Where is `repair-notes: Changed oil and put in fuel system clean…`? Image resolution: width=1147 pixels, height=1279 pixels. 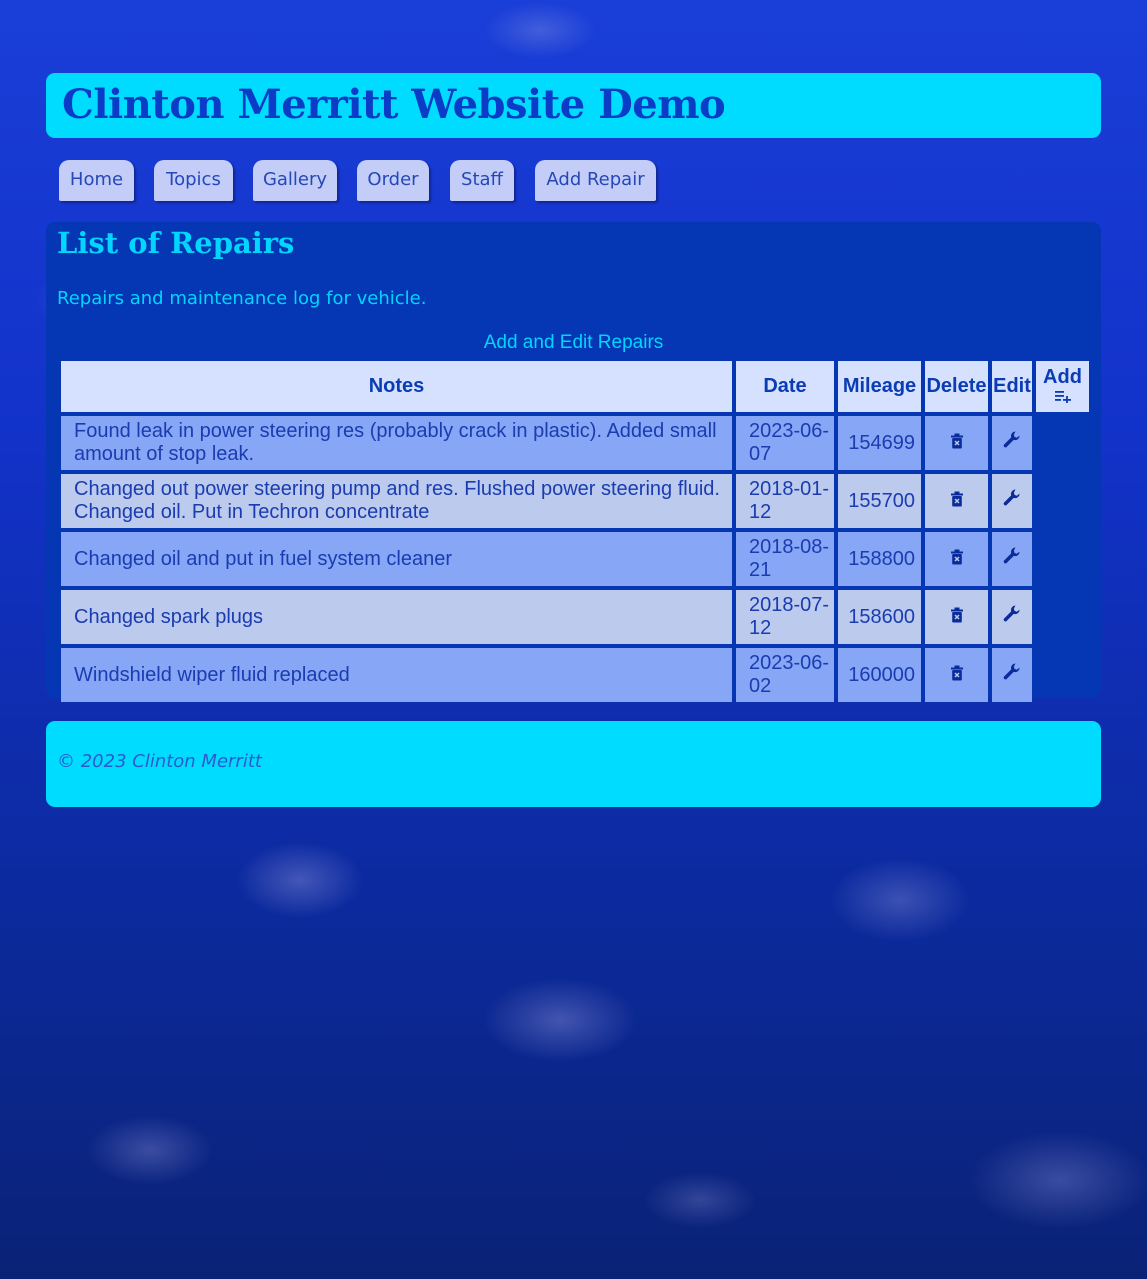 repair-notes: Changed oil and put in fuel system clean… is located at coordinates (396, 559).